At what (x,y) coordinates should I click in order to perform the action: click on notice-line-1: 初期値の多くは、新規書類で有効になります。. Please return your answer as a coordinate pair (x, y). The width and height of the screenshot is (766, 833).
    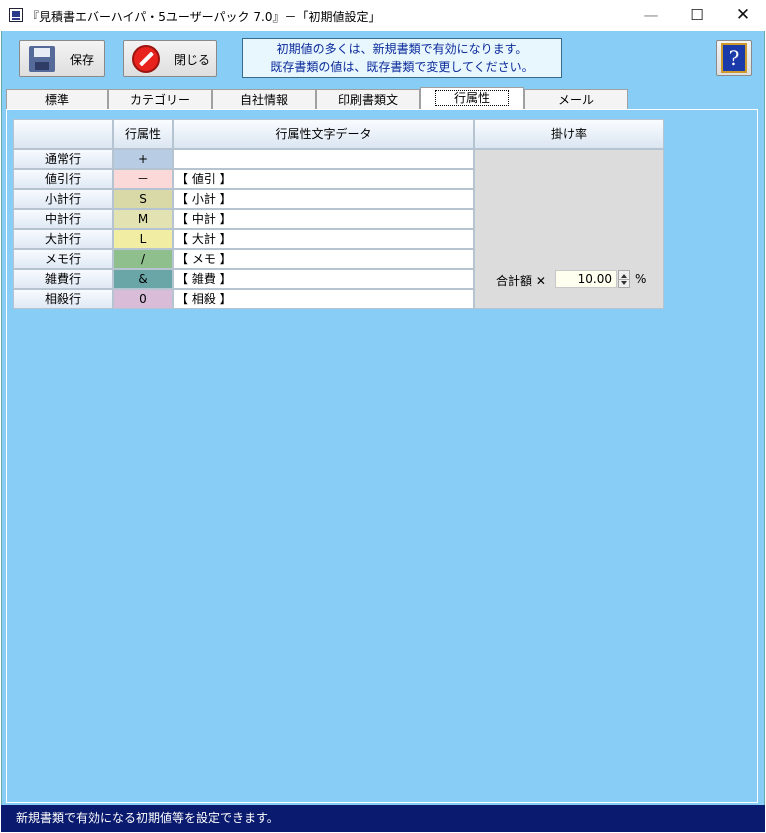
    Looking at the image, I should click on (402, 49).